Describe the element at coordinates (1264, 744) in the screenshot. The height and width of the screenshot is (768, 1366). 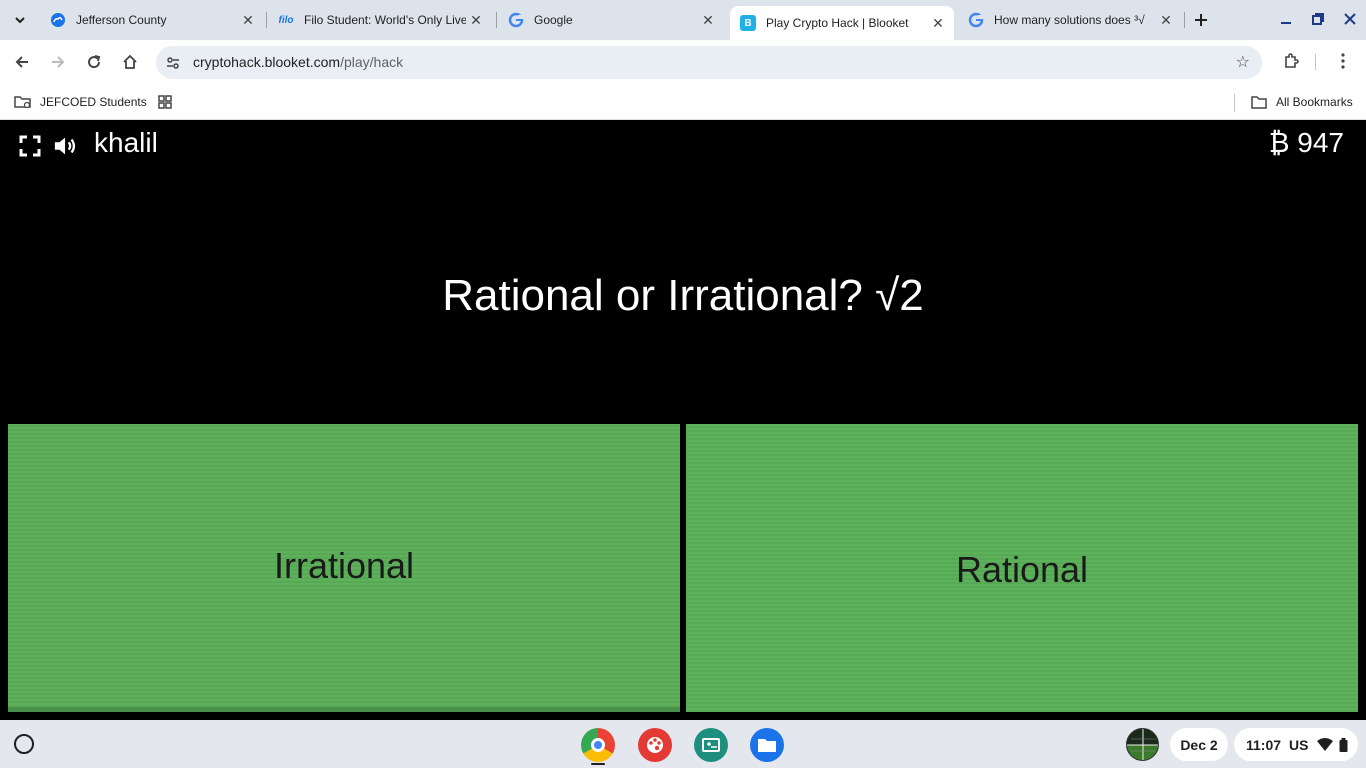
I see `clock-text: 11:07` at that location.